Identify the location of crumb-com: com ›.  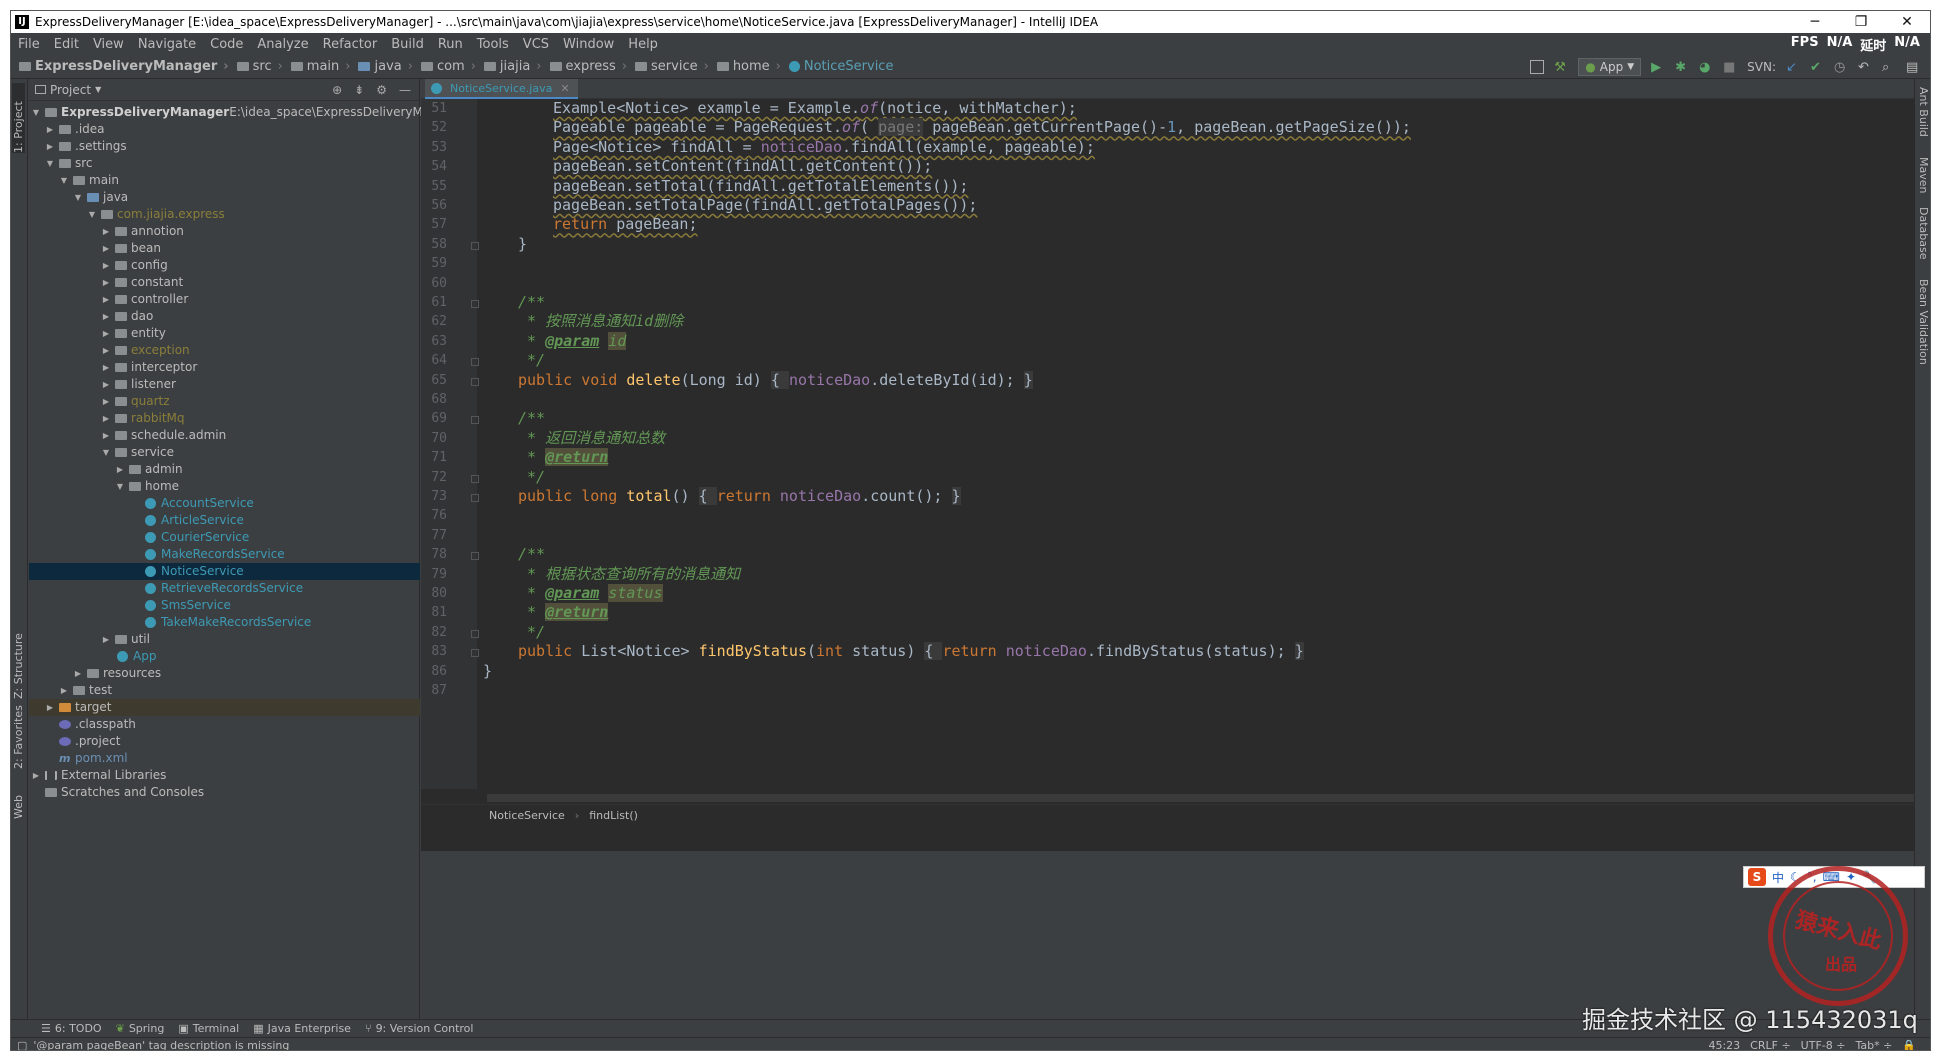
(444, 66).